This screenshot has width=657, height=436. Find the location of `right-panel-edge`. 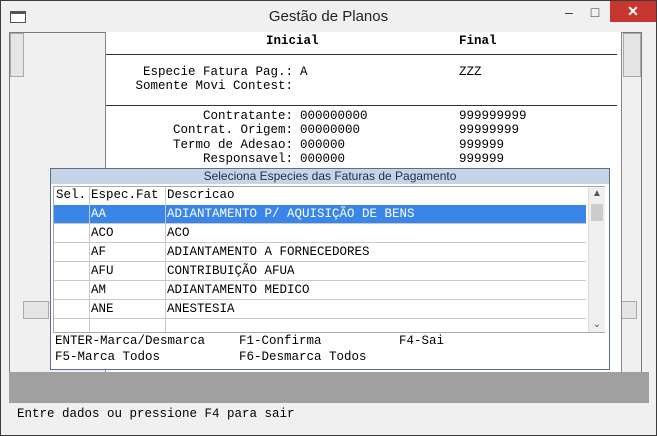

right-panel-edge is located at coordinates (632, 55).